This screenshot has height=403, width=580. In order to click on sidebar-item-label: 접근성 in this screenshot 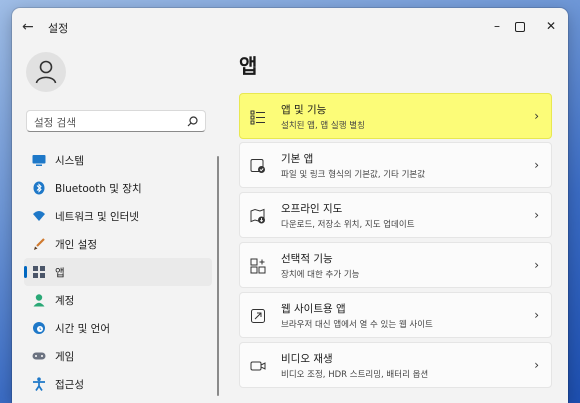, I will do `click(69, 385)`.